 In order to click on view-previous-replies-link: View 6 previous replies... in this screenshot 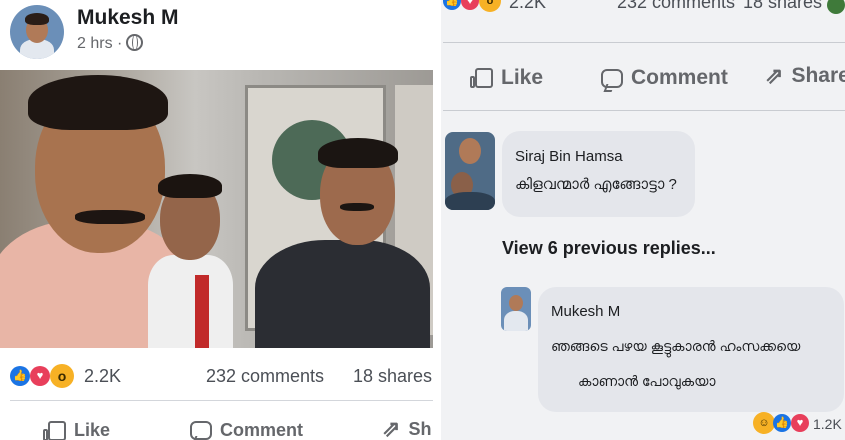, I will do `click(609, 248)`.